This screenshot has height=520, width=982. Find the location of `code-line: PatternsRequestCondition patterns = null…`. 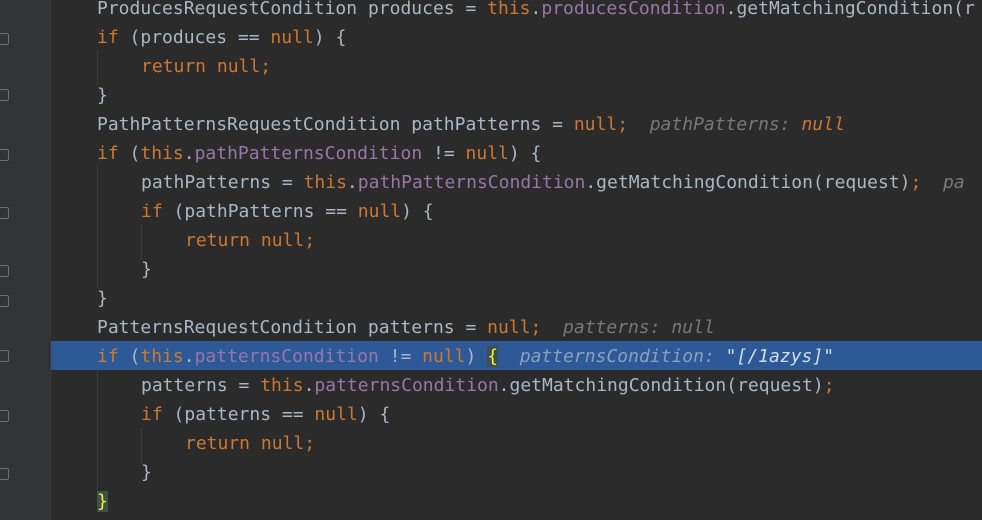

code-line: PatternsRequestCondition patterns = null… is located at coordinates (517, 327).